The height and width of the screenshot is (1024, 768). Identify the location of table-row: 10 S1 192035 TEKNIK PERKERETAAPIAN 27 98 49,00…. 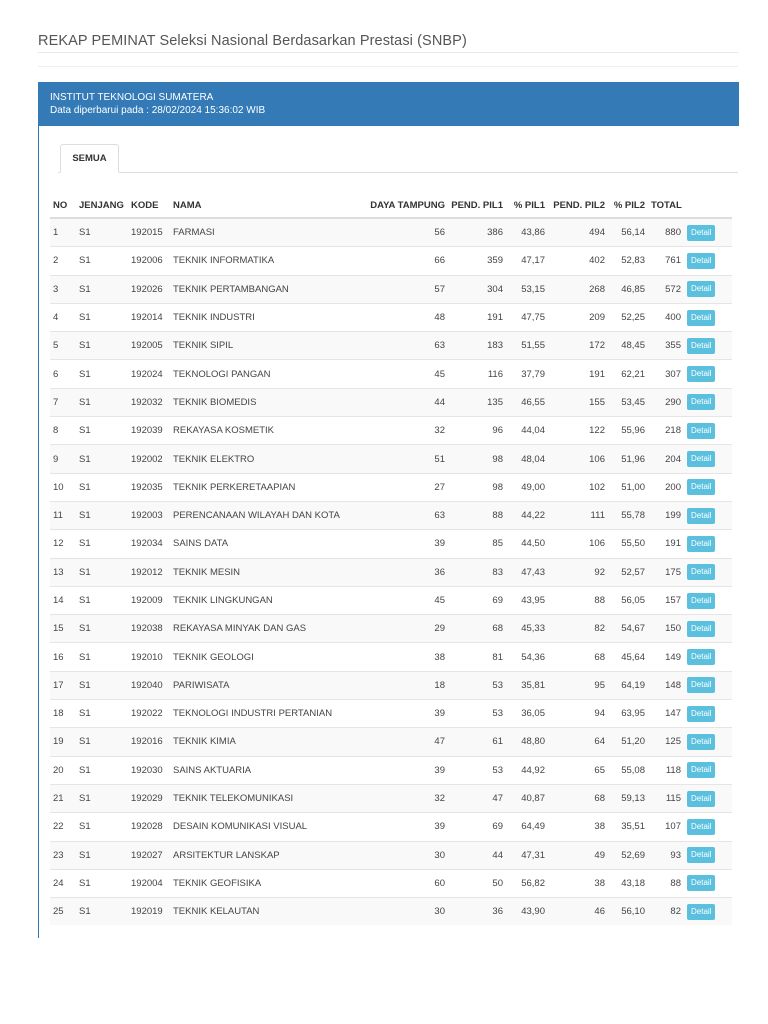
(391, 487).